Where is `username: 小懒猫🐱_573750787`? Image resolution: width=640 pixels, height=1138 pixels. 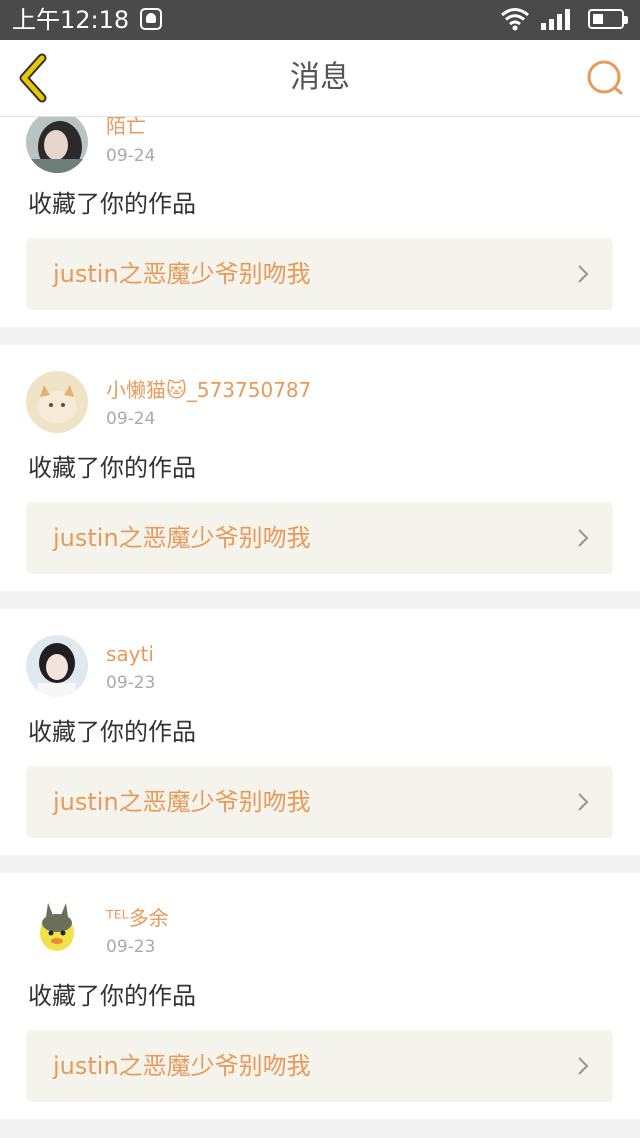
username: 小懒猫🐱_573750787 is located at coordinates (208, 390).